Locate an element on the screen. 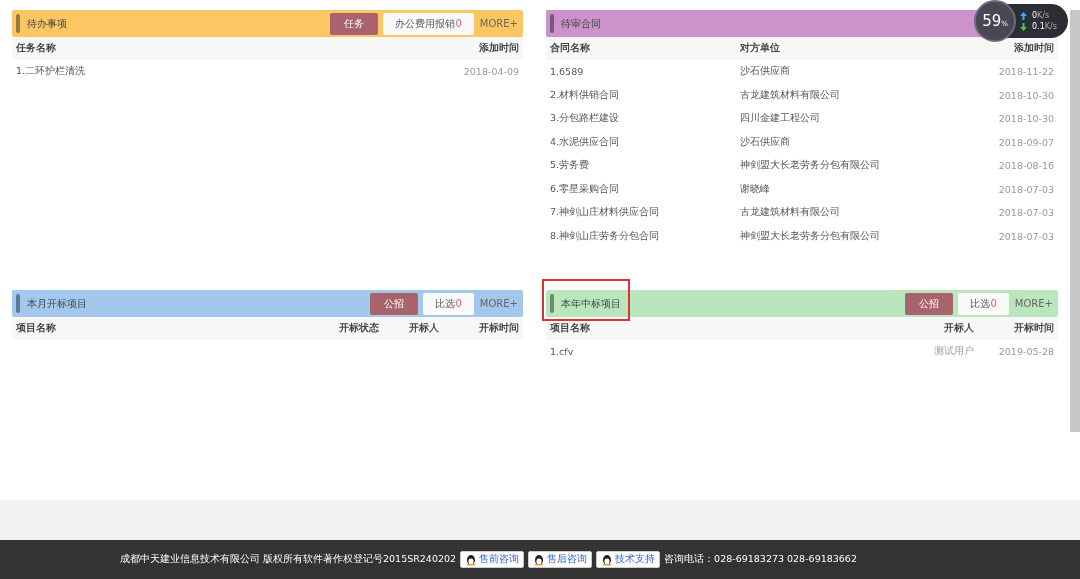  scrollbar is located at coordinates (1075, 221).